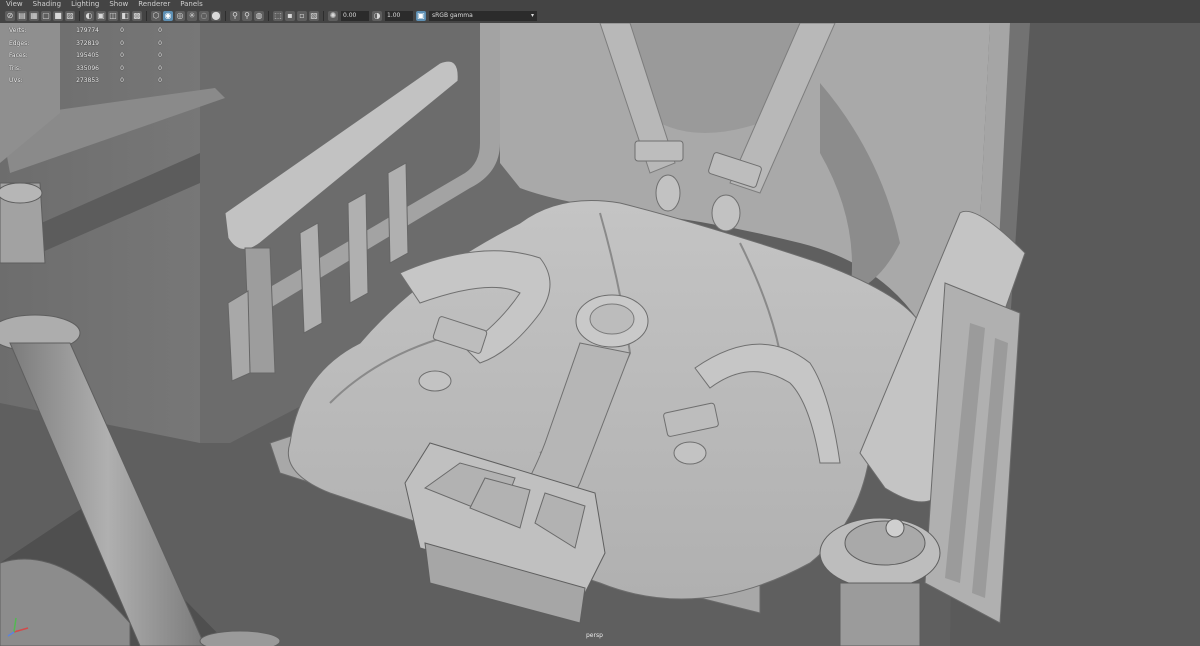 The width and height of the screenshot is (1200, 646). What do you see at coordinates (612, 319) in the screenshot?
I see `quick-release-center` at bounding box center [612, 319].